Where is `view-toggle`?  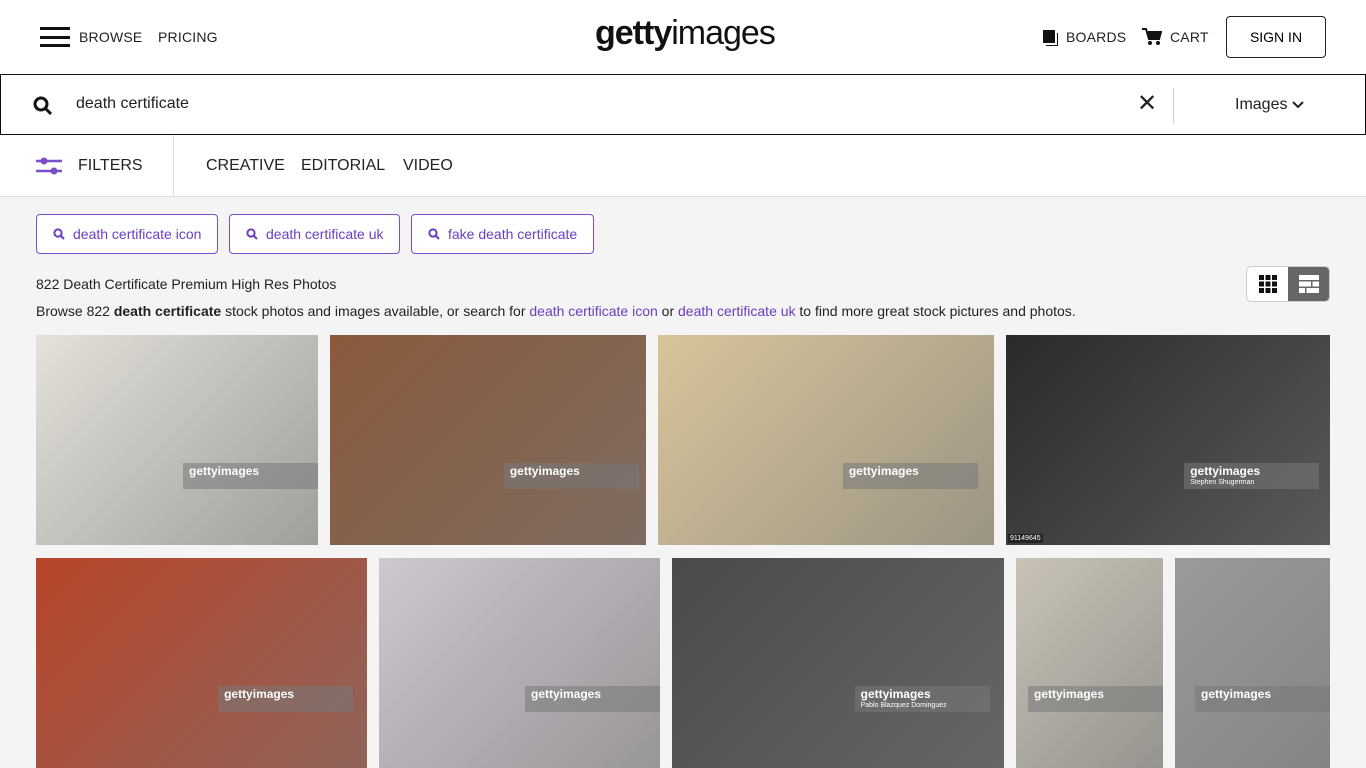
view-toggle is located at coordinates (1288, 284).